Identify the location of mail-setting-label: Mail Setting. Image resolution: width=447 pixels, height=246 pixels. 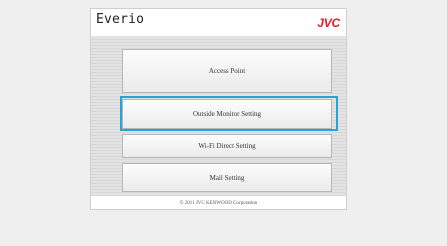
(227, 177).